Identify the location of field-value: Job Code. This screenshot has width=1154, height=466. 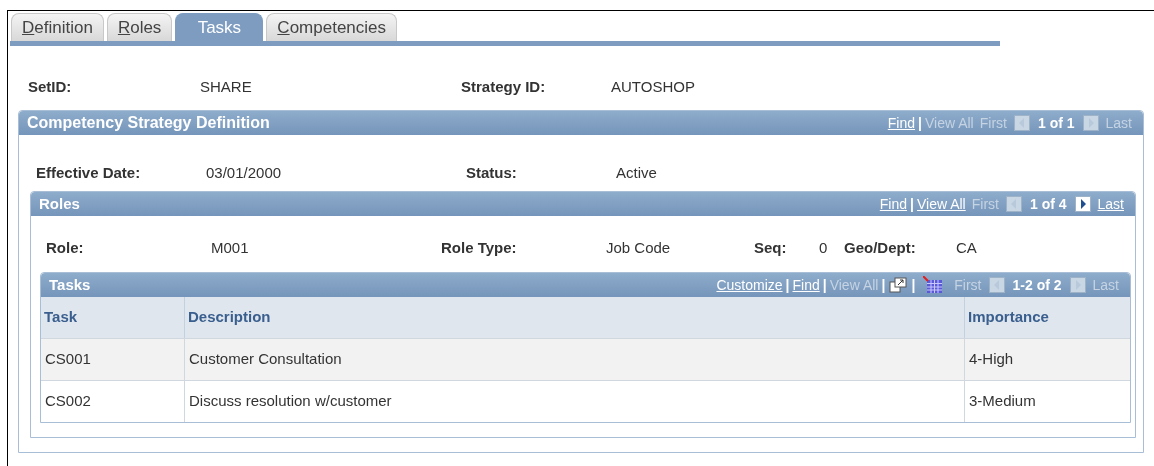
(639, 248).